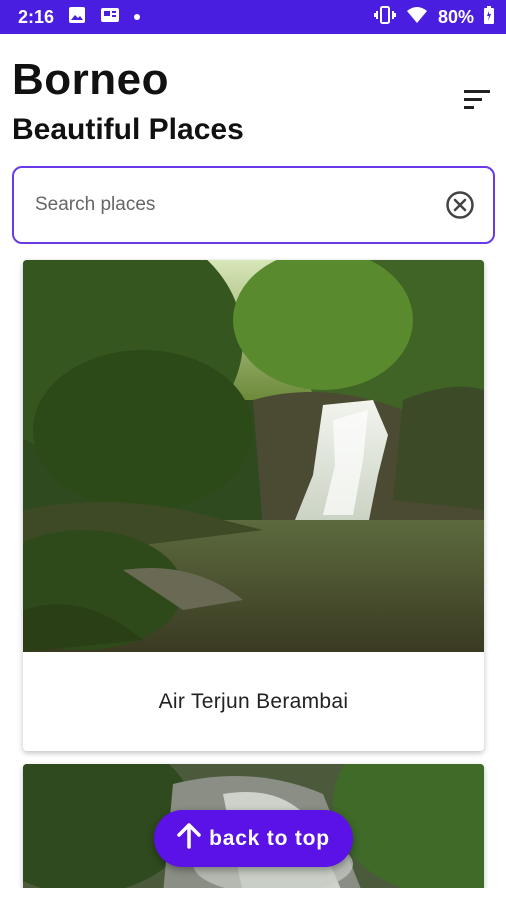 This screenshot has width=506, height=900. Describe the element at coordinates (253, 17) in the screenshot. I see `status-bar: 2:16 80%` at that location.